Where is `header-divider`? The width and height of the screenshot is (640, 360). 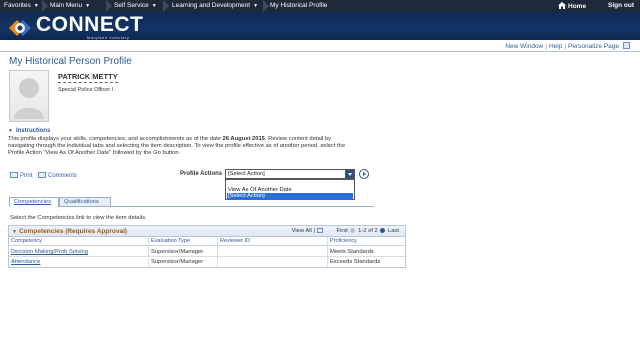 header-divider is located at coordinates (320, 51).